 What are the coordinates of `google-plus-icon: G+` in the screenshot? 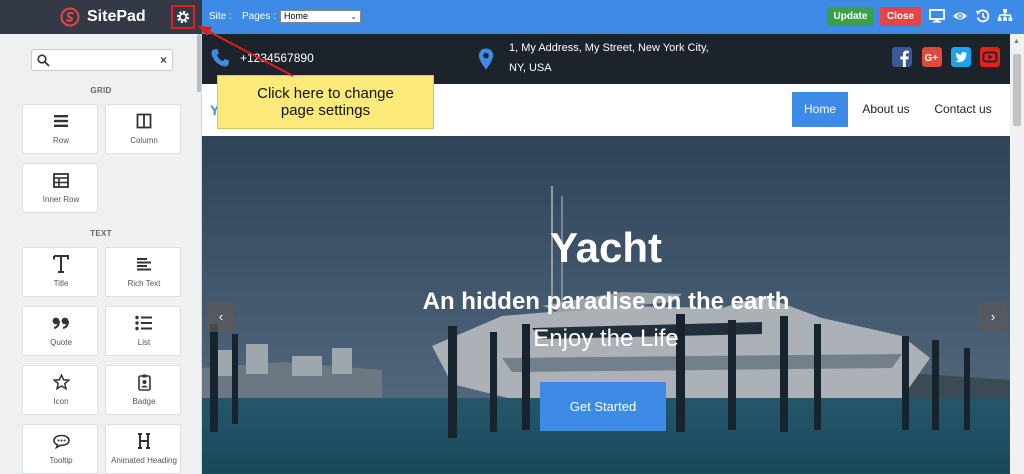 It's located at (932, 57).